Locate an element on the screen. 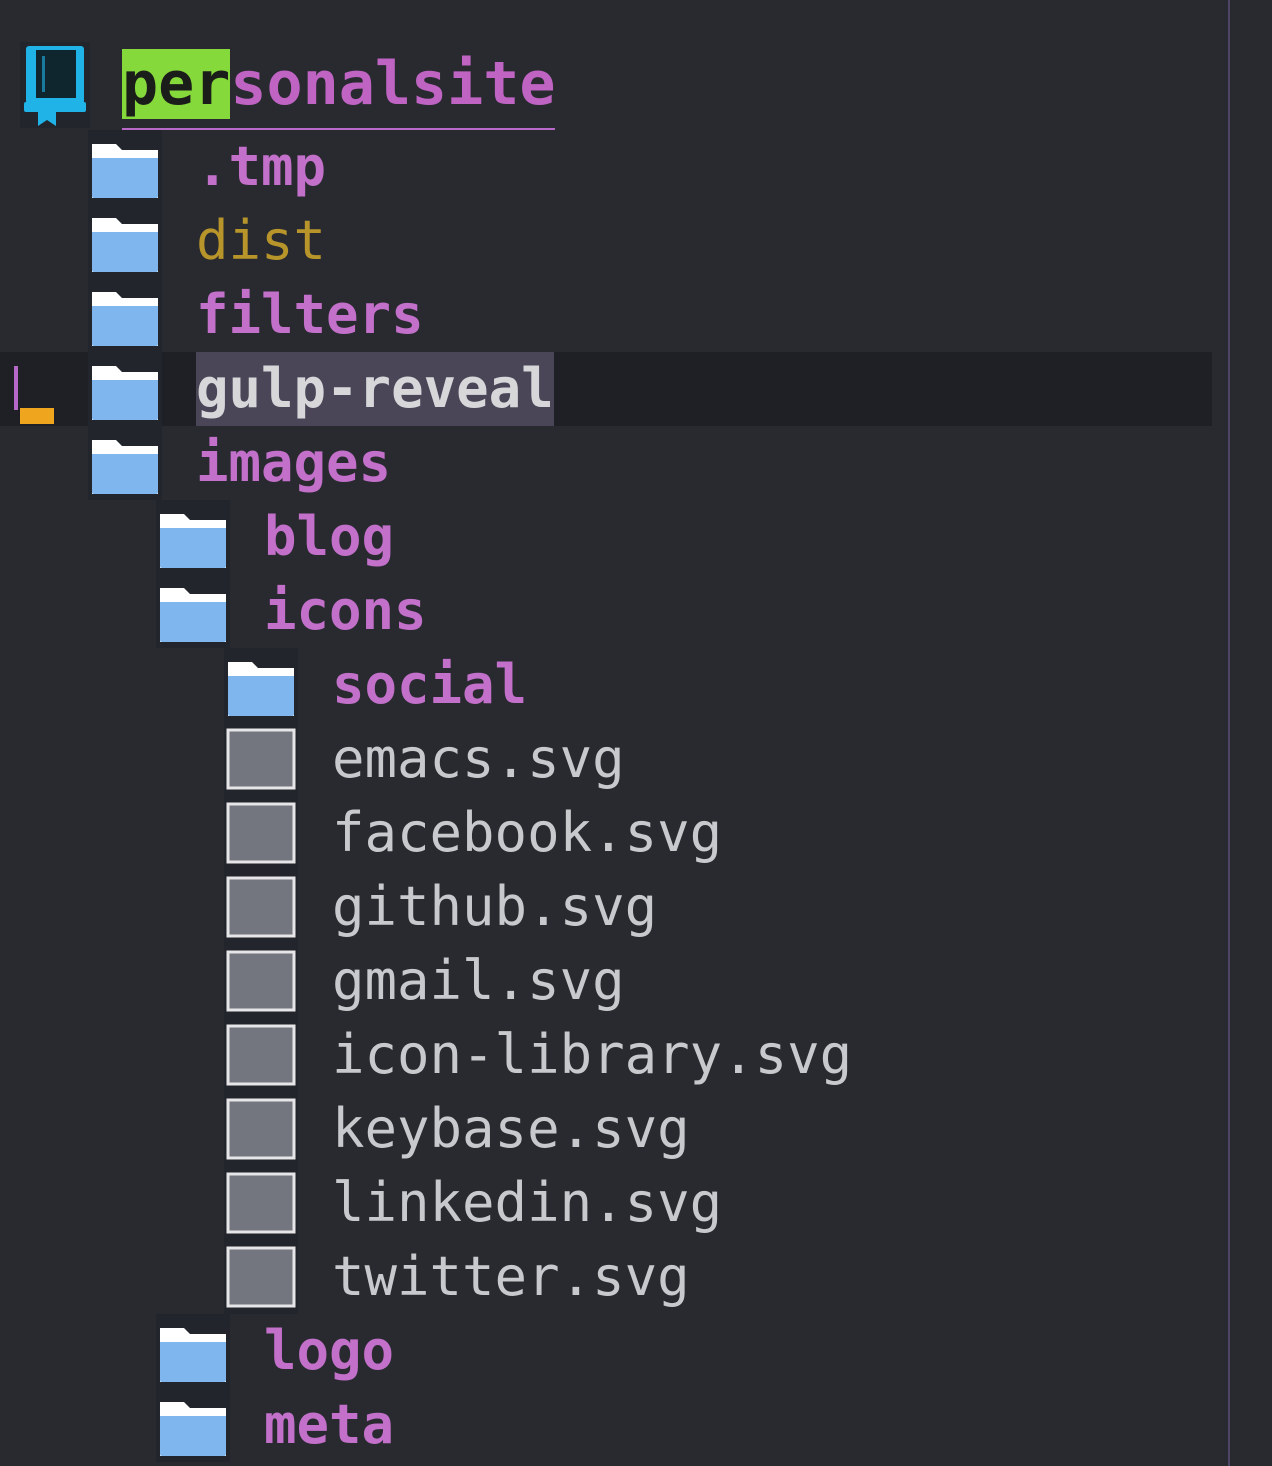  tree-item-file: icon-library.svg is located at coordinates (606, 1055).